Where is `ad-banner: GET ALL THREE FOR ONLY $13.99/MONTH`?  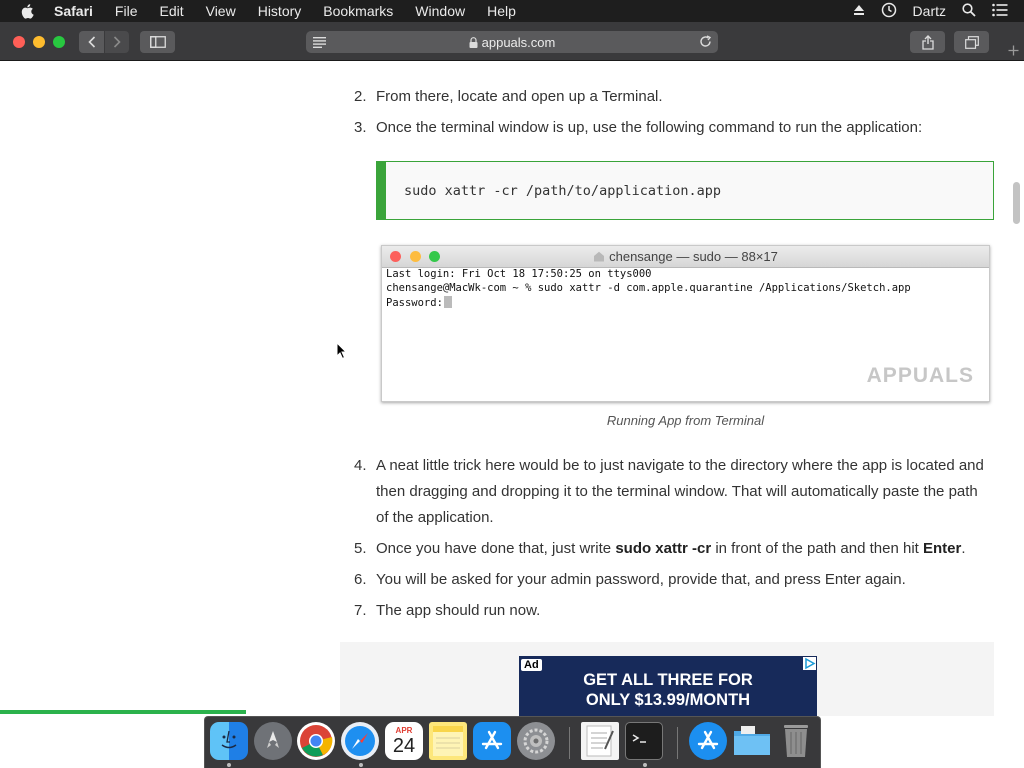 ad-banner: GET ALL THREE FOR ONLY $13.99/MONTH is located at coordinates (668, 686).